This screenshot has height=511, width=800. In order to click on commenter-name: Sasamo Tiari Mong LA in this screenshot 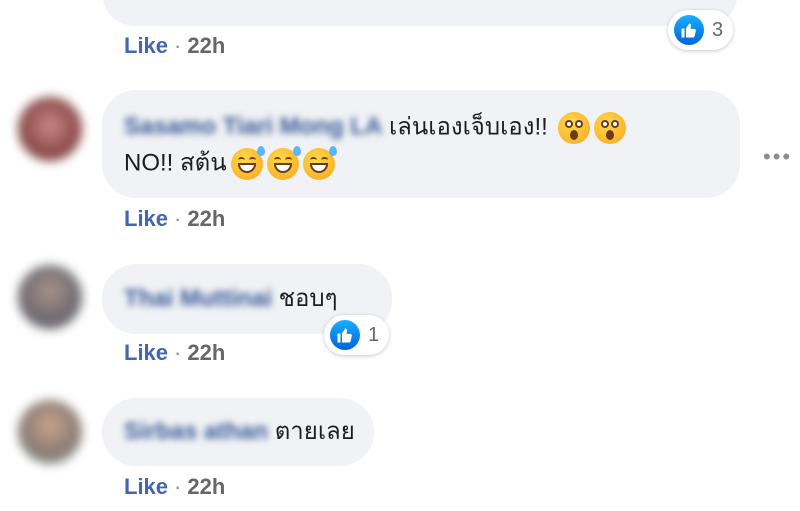, I will do `click(253, 127)`.